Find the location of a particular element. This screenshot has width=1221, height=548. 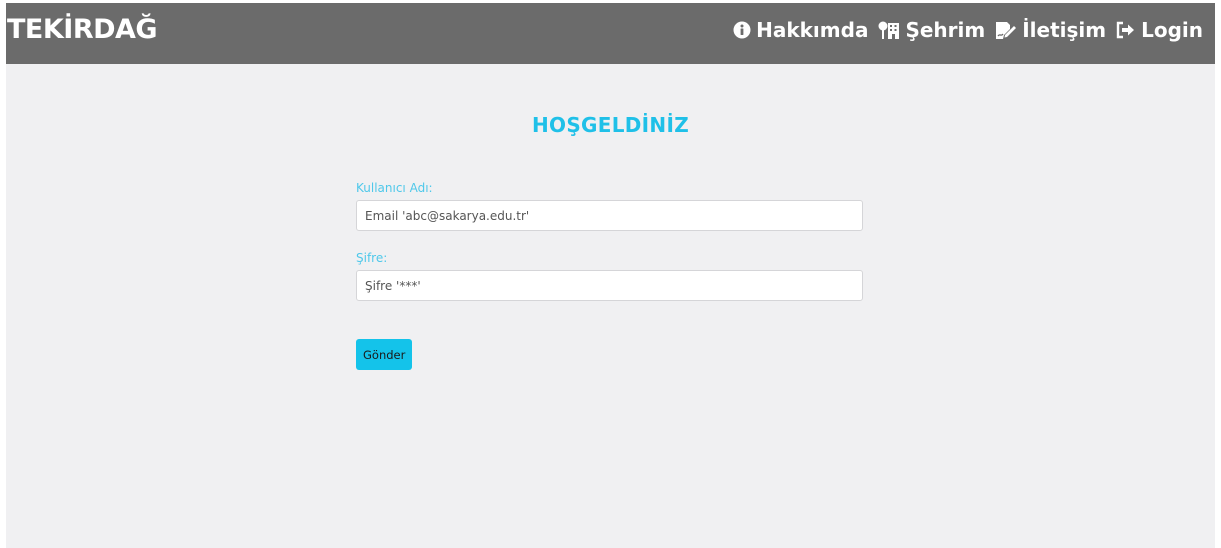

nav-link-label: Login is located at coordinates (1172, 30).